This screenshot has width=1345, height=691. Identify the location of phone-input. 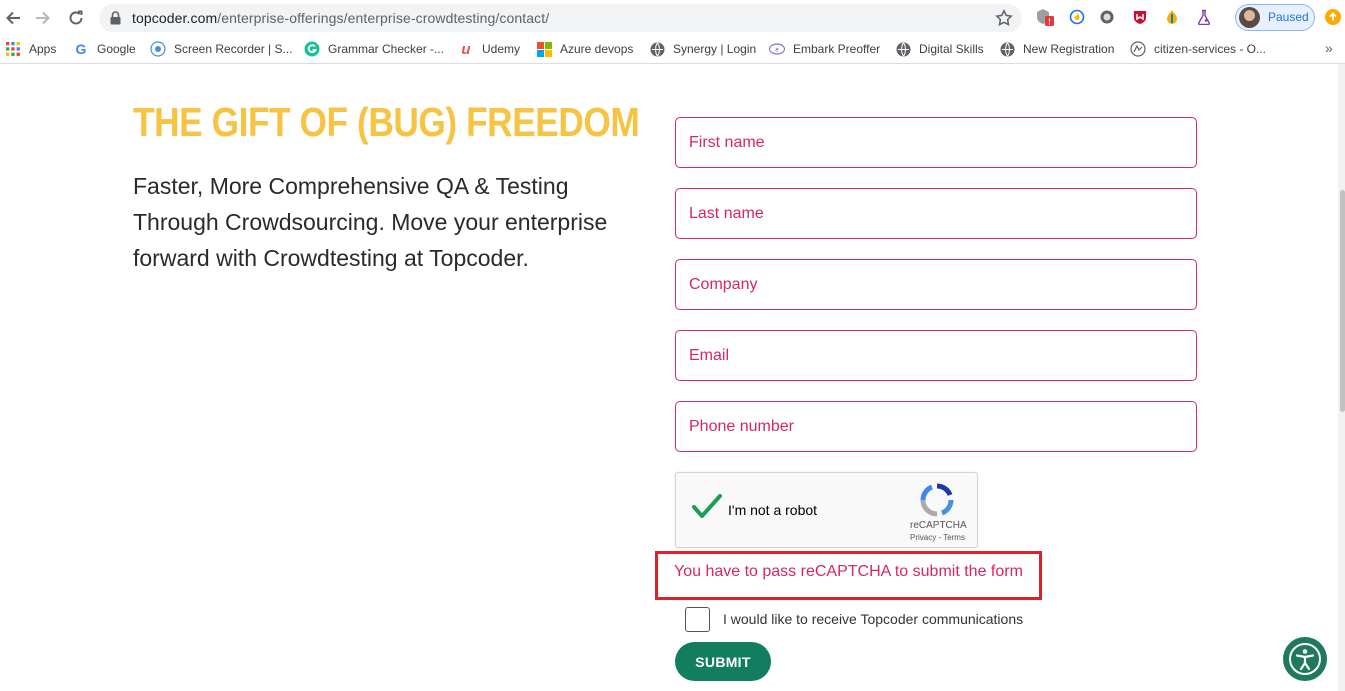
(936, 426).